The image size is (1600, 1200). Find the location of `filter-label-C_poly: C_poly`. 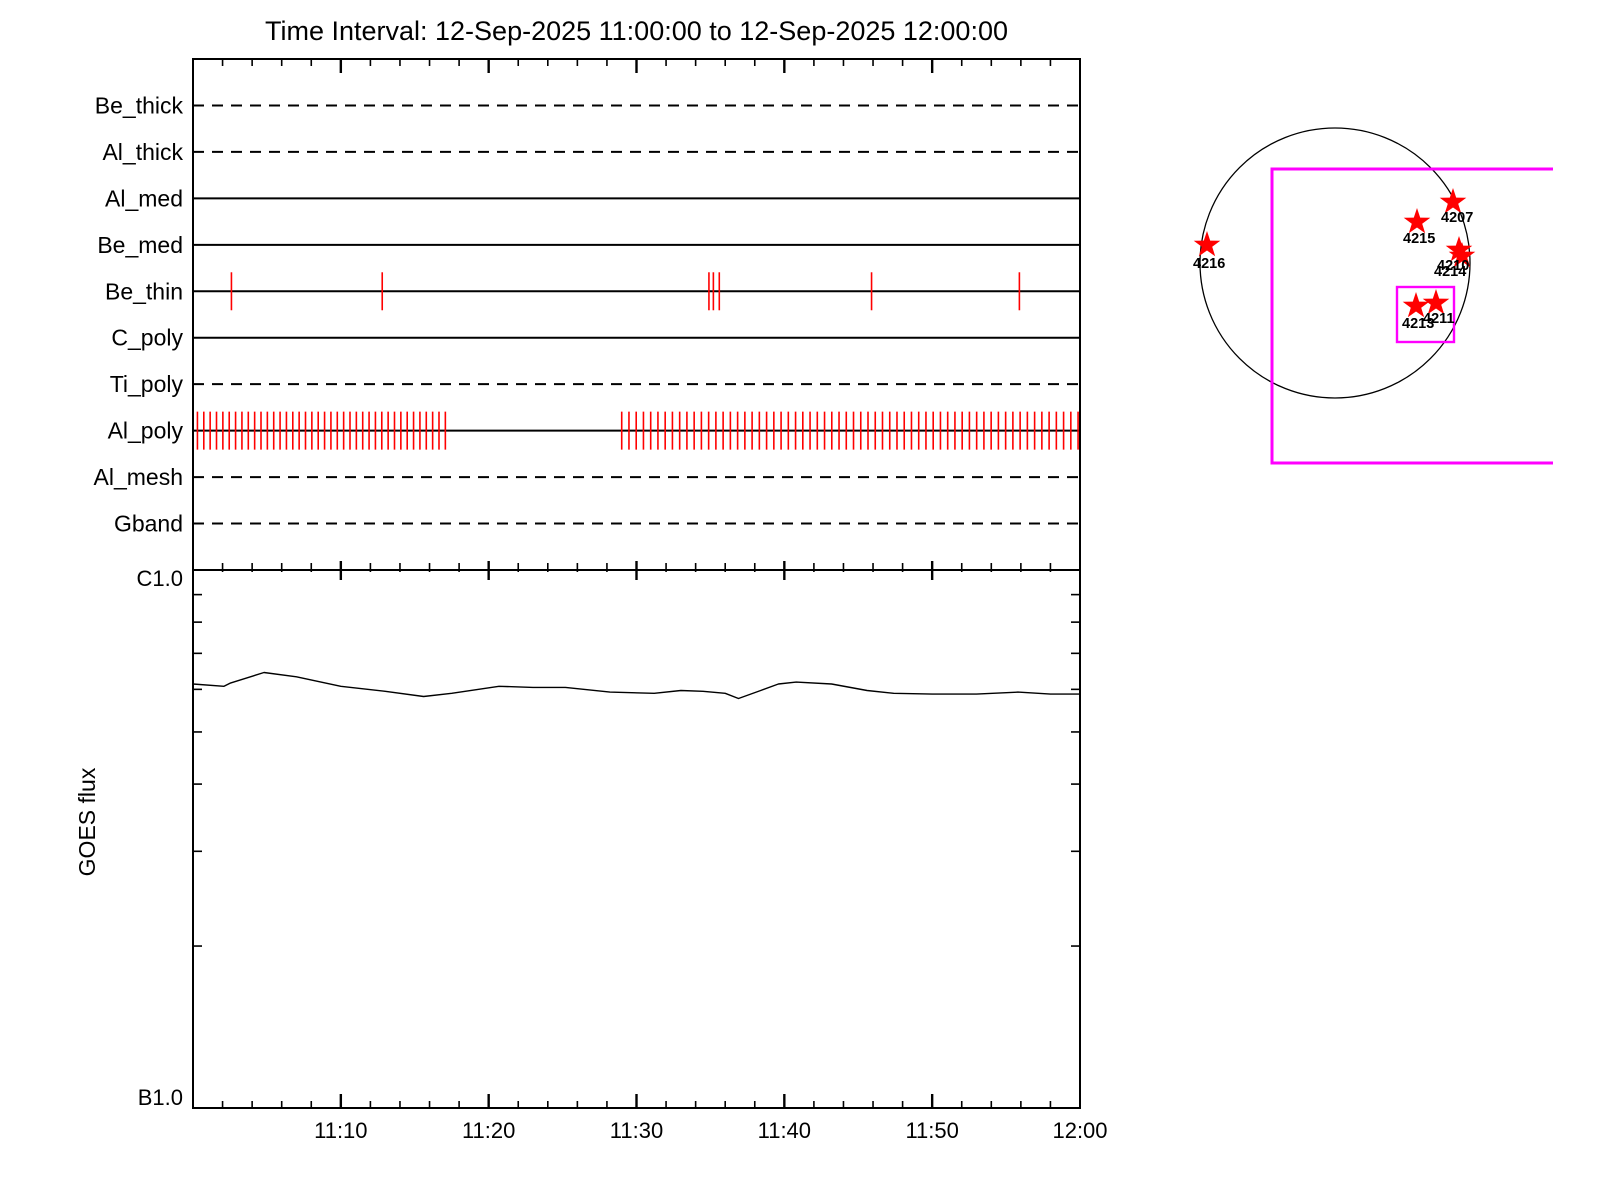

filter-label-C_poly: C_poly is located at coordinates (147, 338).